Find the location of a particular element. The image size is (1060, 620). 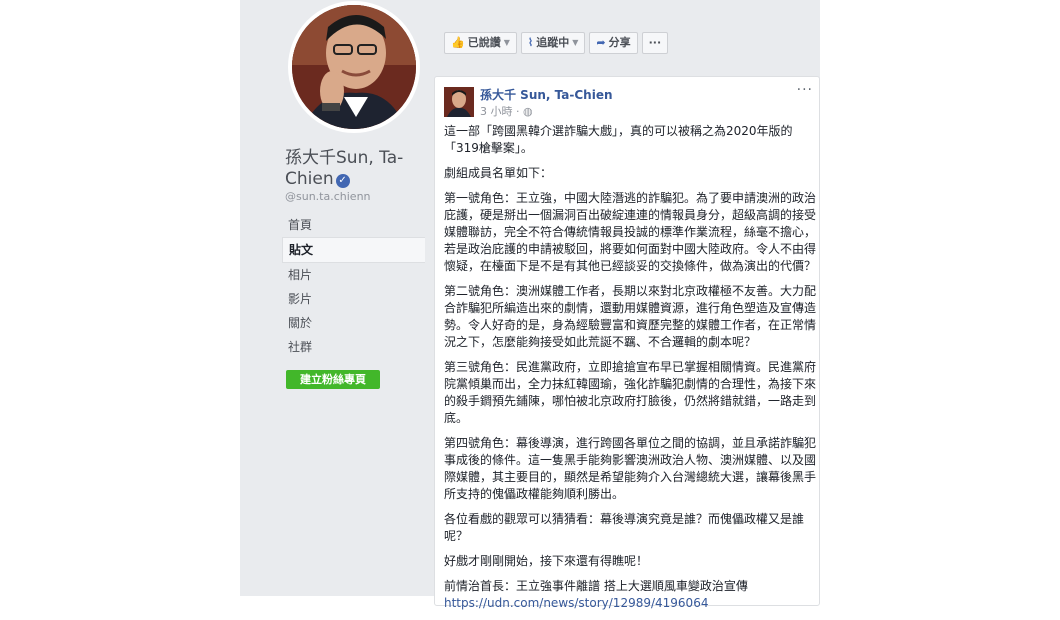

share-button: ➦ 分享 is located at coordinates (613, 43).